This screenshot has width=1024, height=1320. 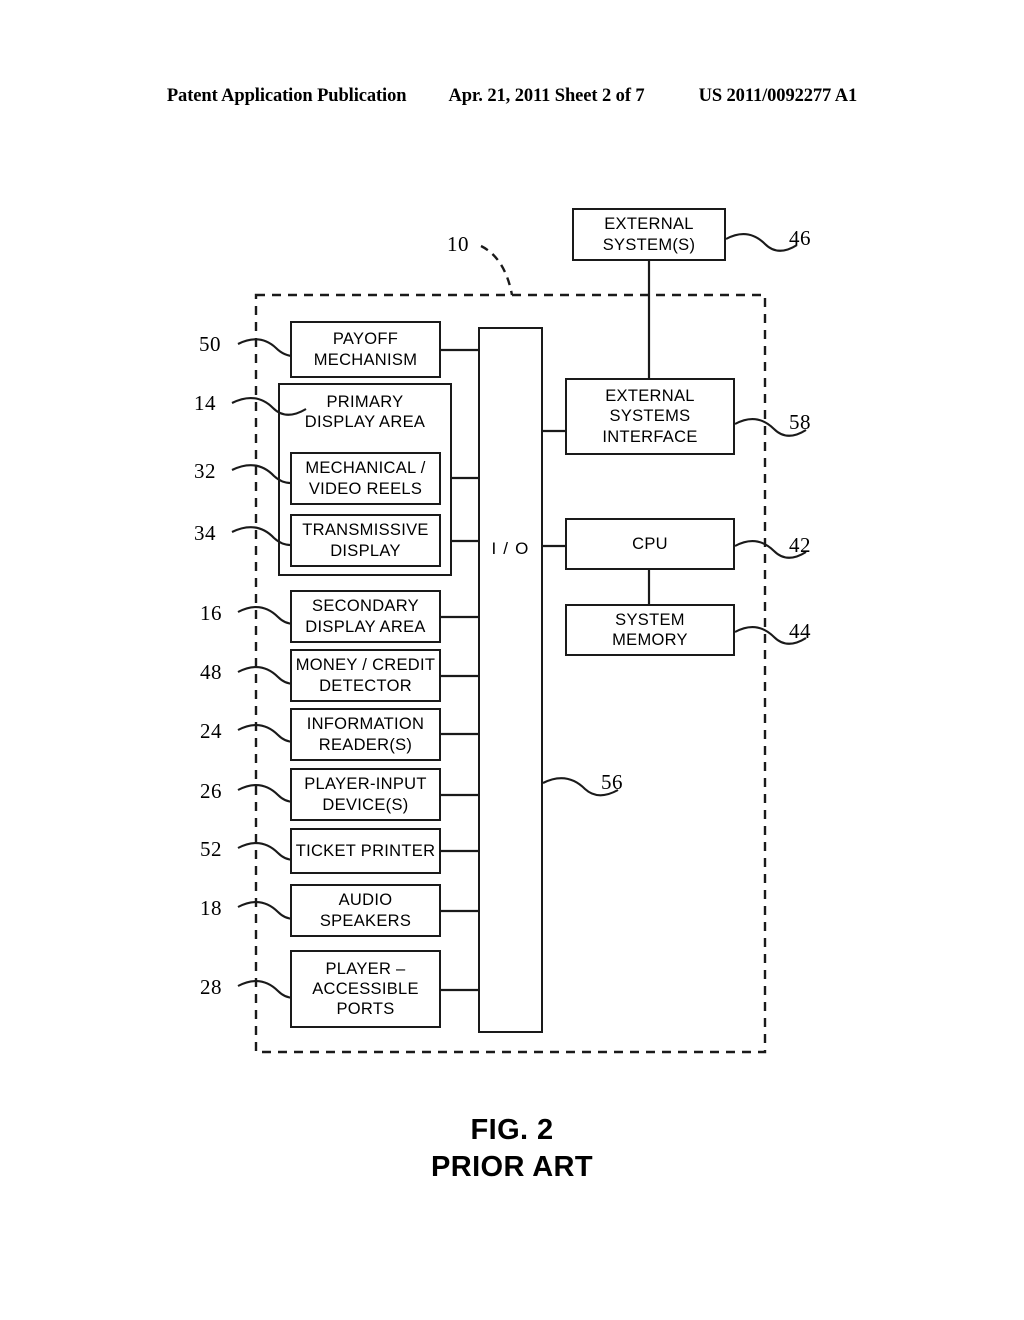 What do you see at coordinates (205, 403) in the screenshot?
I see `refnum-14: 14` at bounding box center [205, 403].